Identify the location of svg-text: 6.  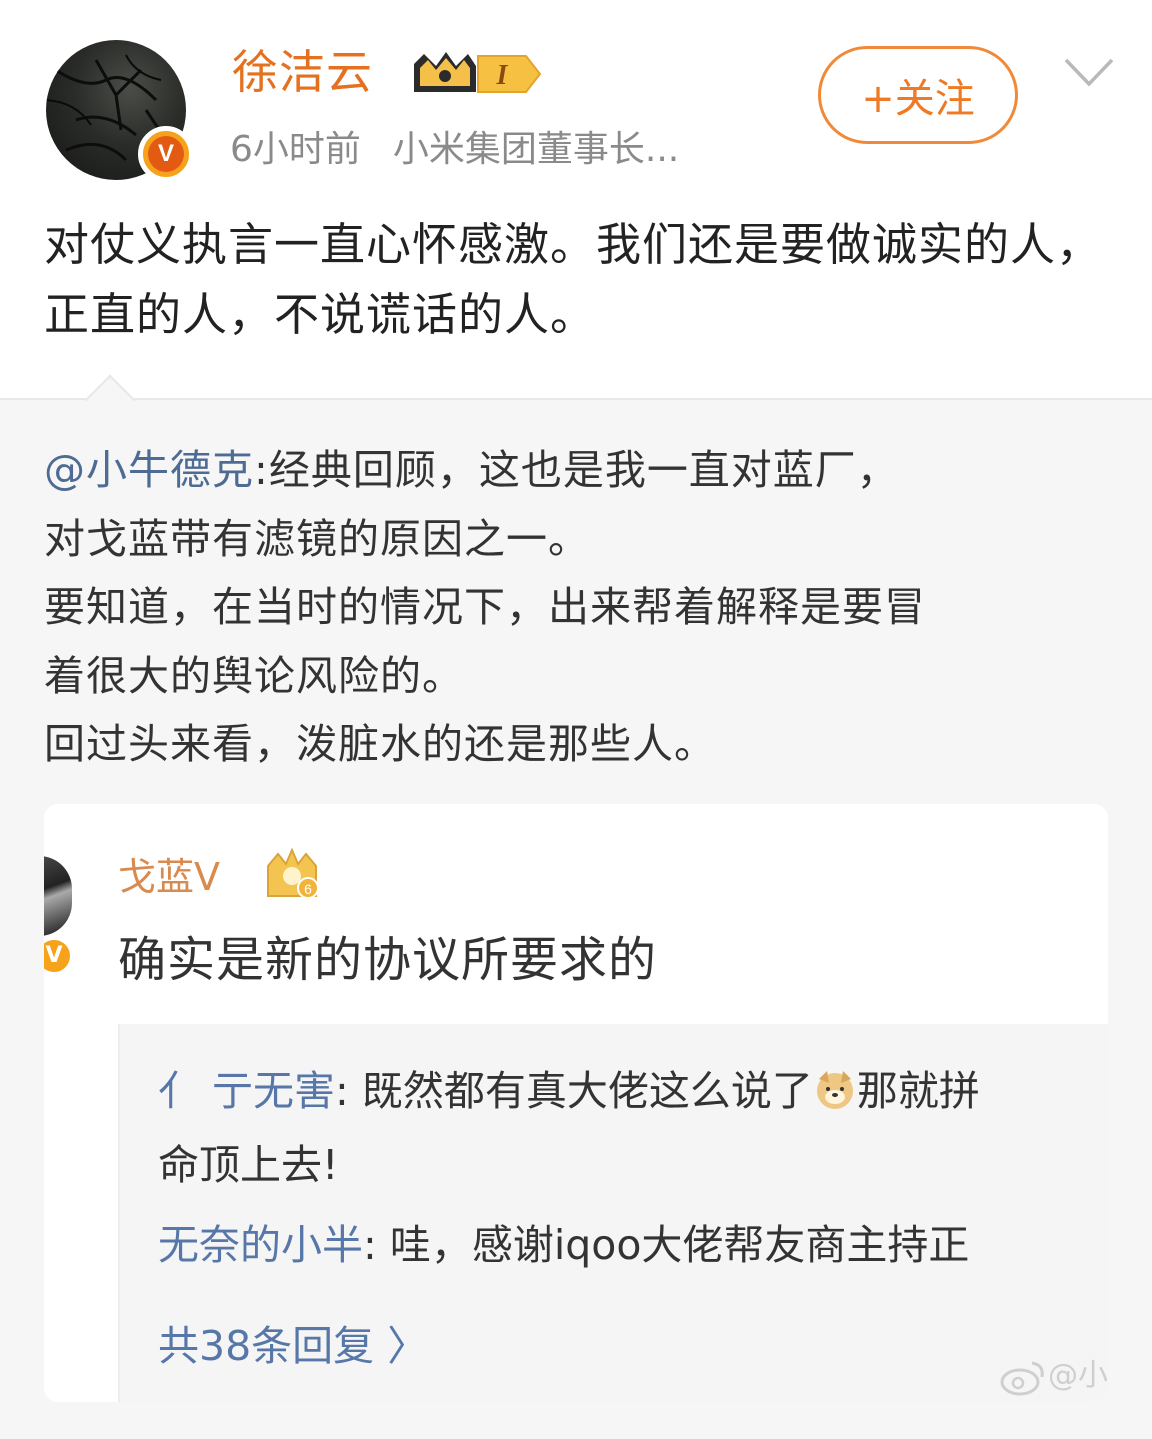
(308, 889).